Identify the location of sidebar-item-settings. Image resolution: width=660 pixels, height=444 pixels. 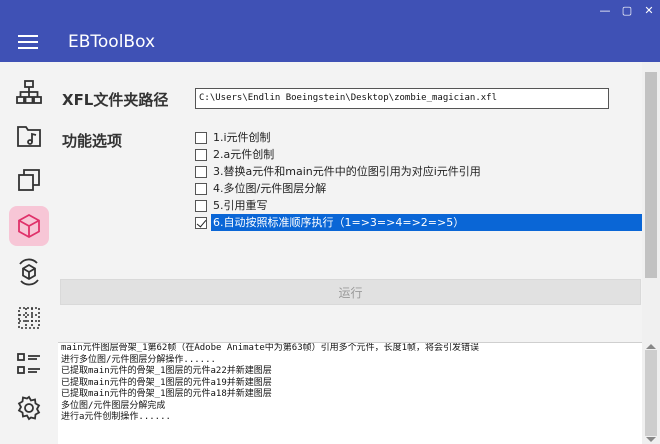
(29, 408).